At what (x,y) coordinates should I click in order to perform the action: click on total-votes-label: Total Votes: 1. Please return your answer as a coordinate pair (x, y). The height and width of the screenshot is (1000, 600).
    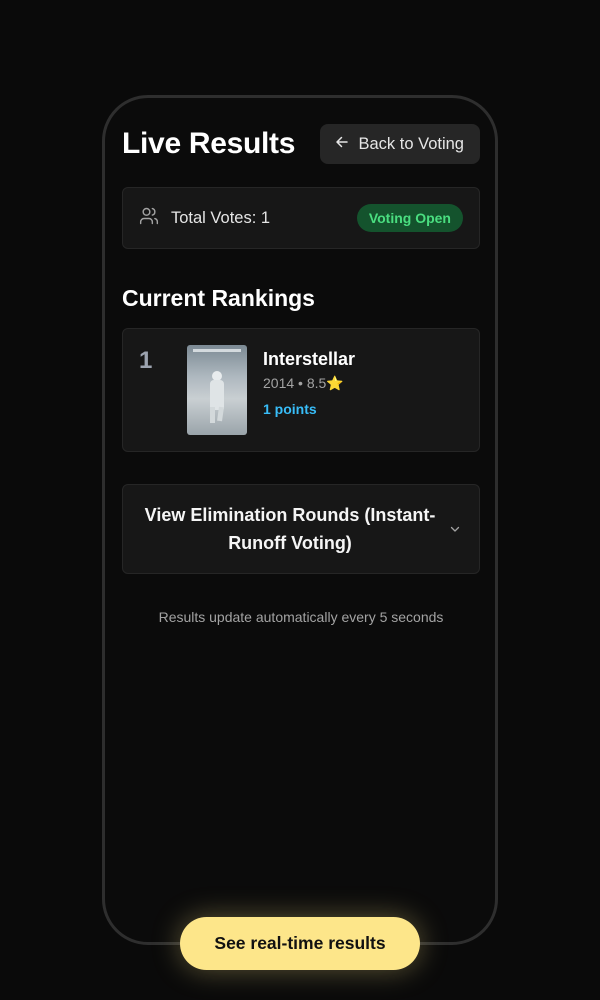
    Looking at the image, I should click on (221, 217).